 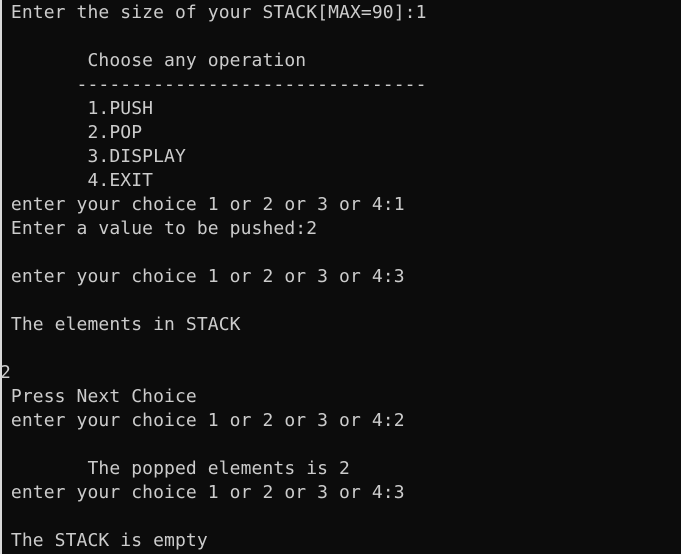 I want to click on console-line-size-prompt: Enter the size of your STACK[MAX=90]:1, so click(x=213, y=12).